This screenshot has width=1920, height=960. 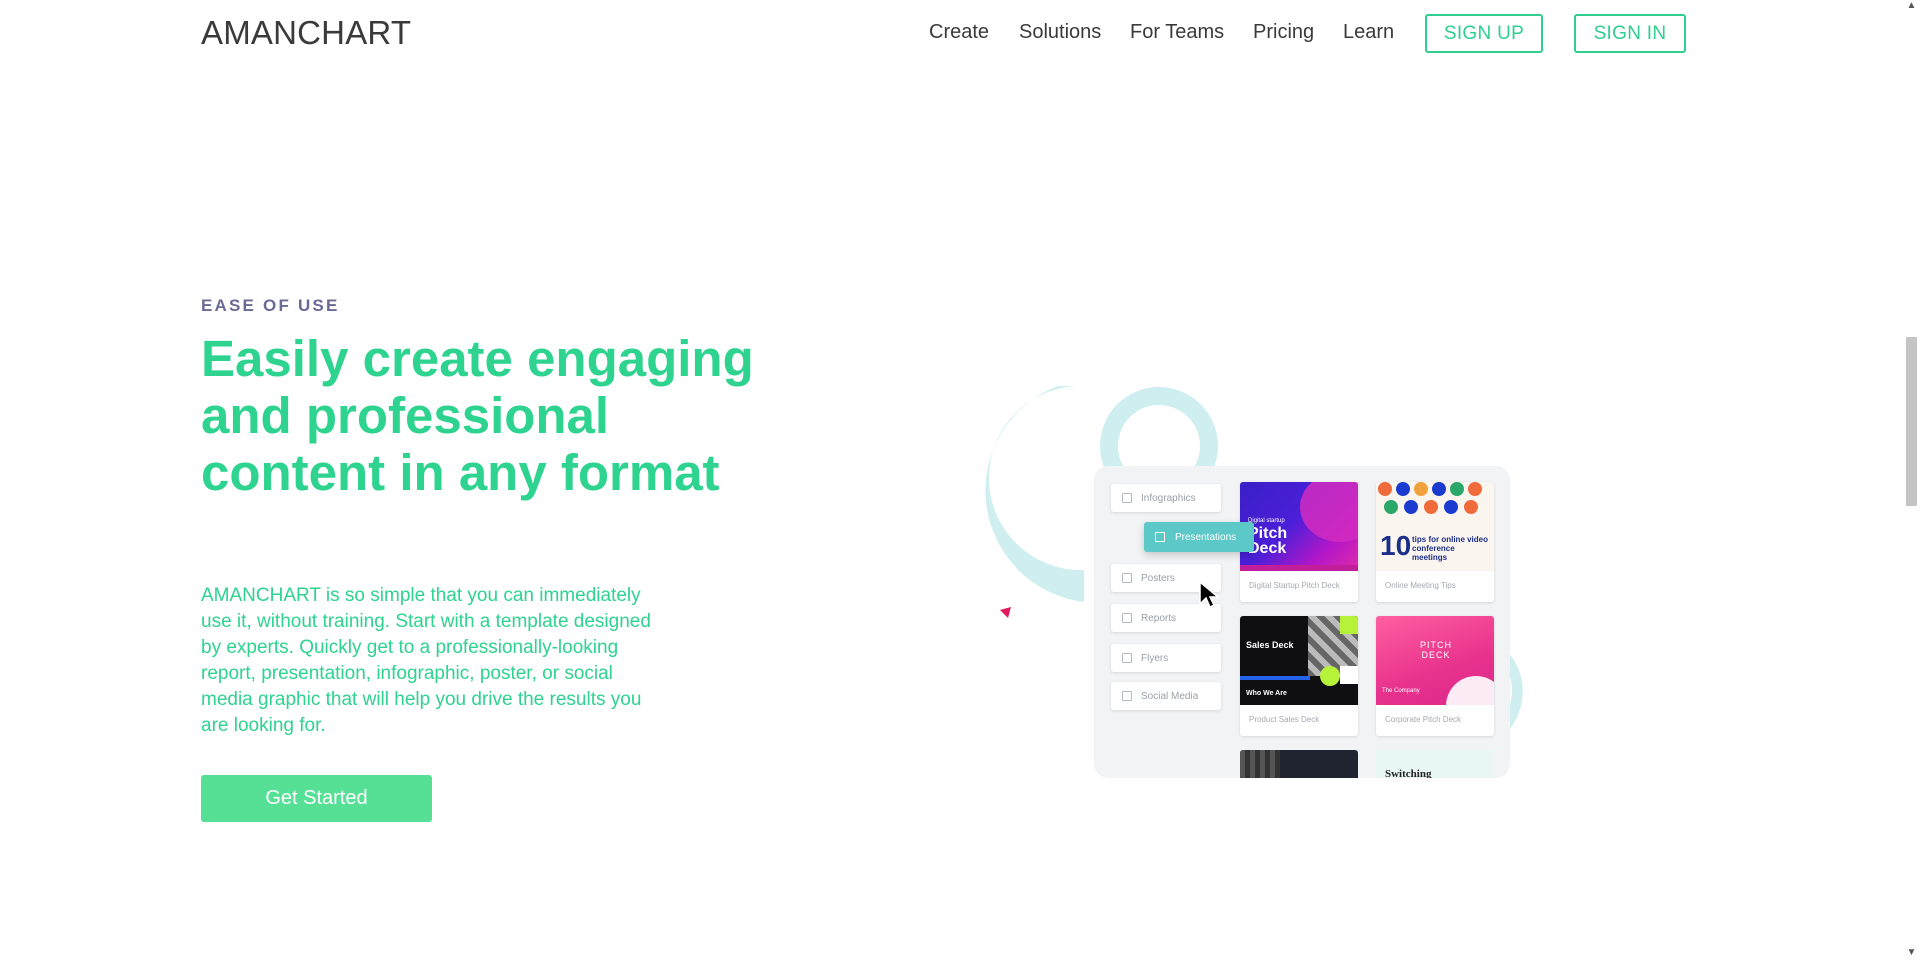 I want to click on card-number: 10, so click(x=1396, y=545).